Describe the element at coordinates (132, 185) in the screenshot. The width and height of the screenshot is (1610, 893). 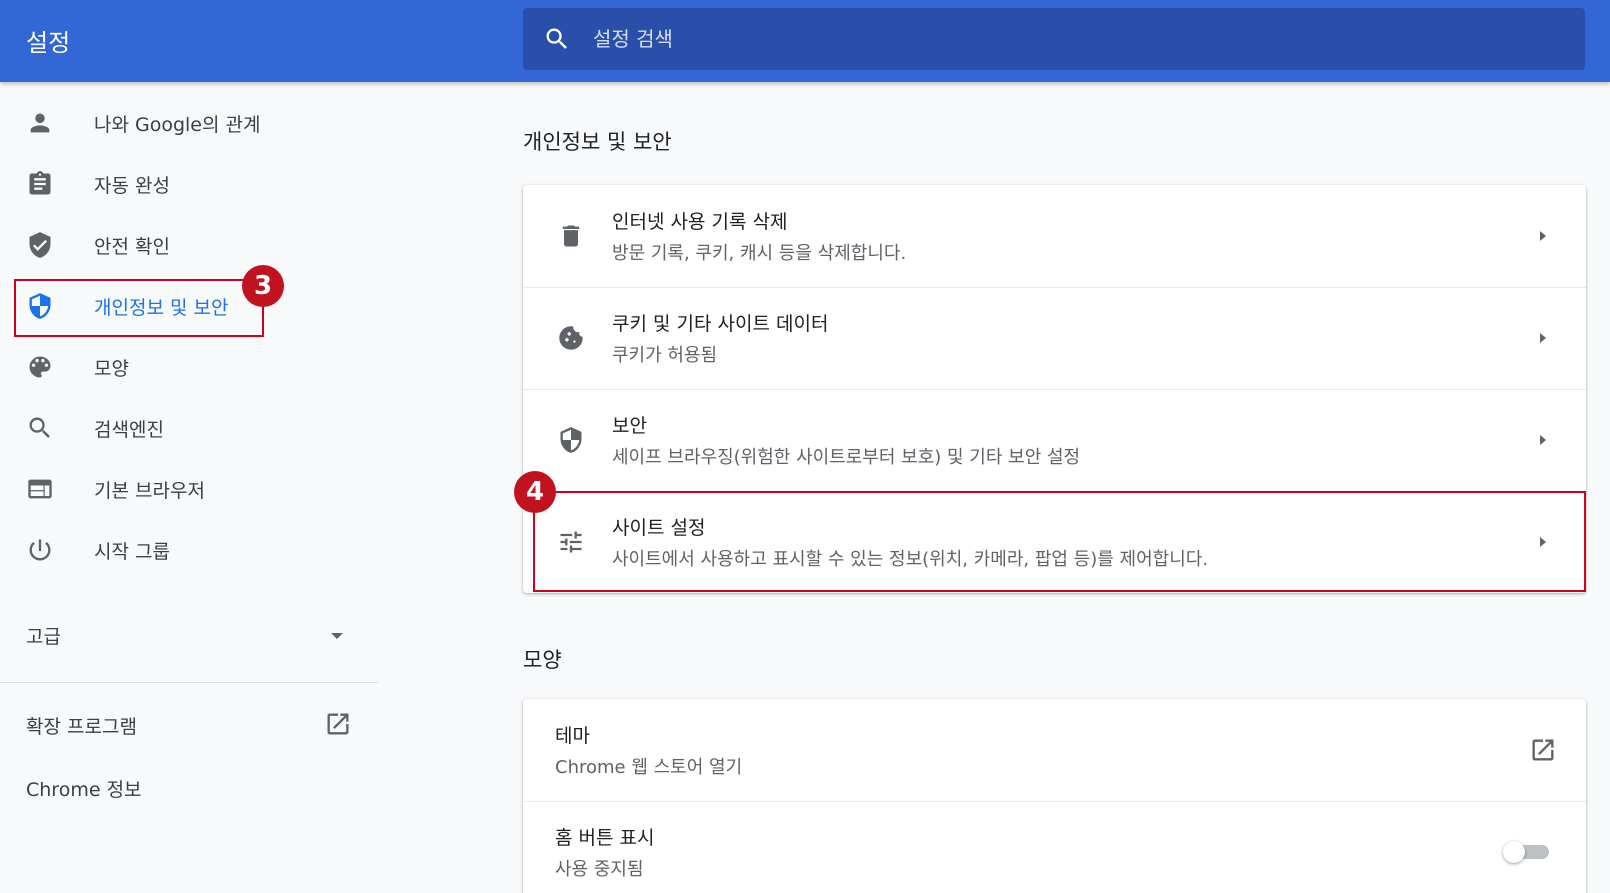
I see `sidebar-item-label: 자동 완성` at that location.